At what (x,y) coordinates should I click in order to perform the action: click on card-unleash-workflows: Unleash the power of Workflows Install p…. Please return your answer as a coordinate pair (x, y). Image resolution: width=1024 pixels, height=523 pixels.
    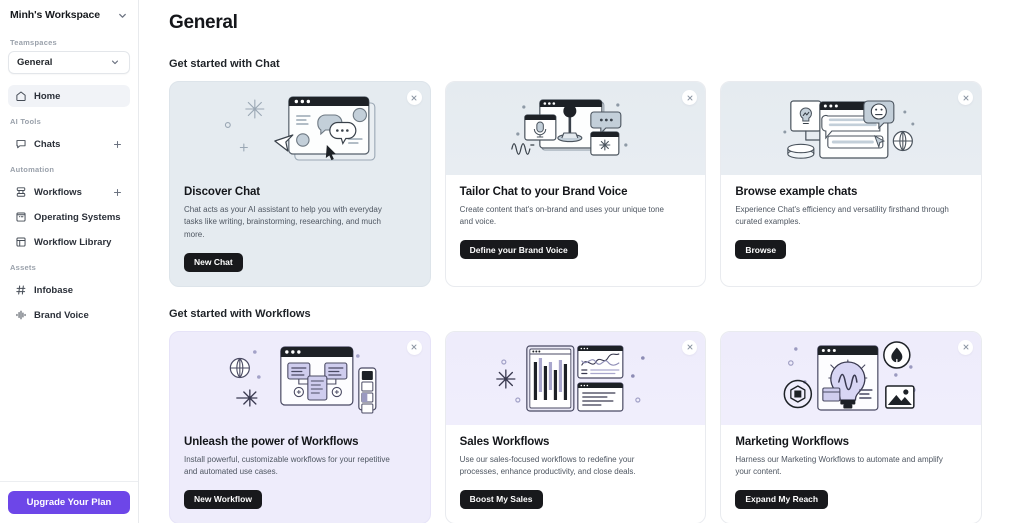
    Looking at the image, I should click on (300, 426).